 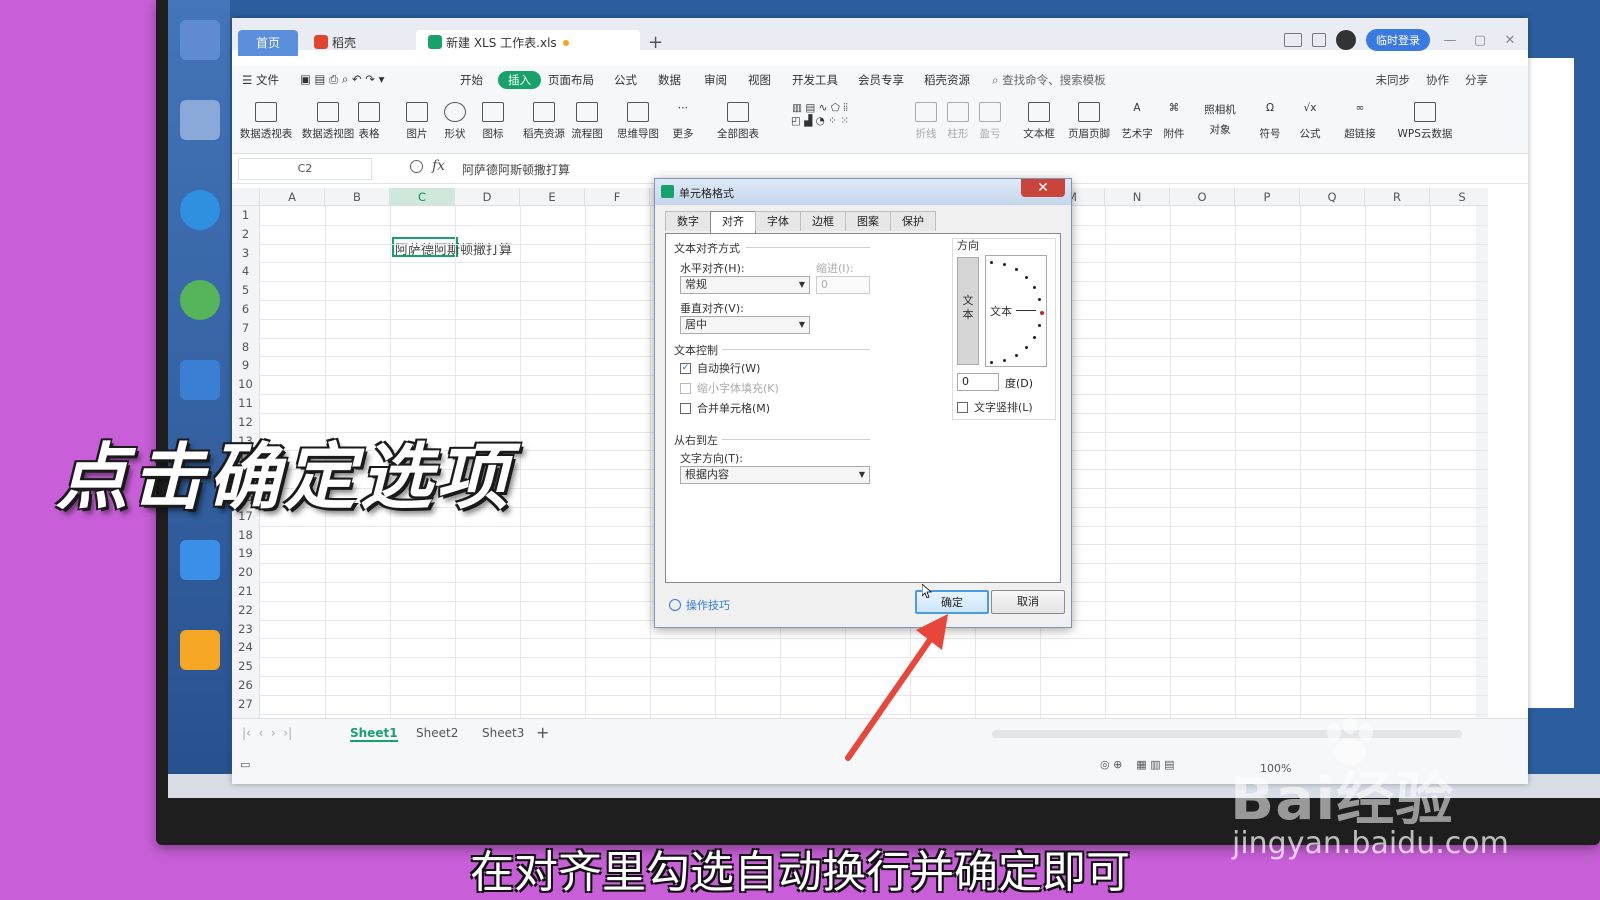 I want to click on row-header: 20, so click(x=246, y=572).